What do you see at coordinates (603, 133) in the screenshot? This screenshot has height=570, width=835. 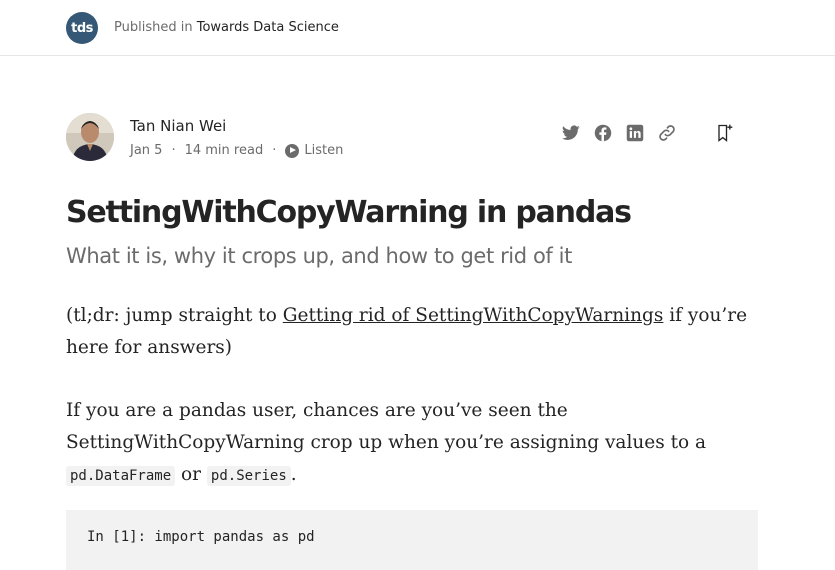 I see `facebook-icon` at bounding box center [603, 133].